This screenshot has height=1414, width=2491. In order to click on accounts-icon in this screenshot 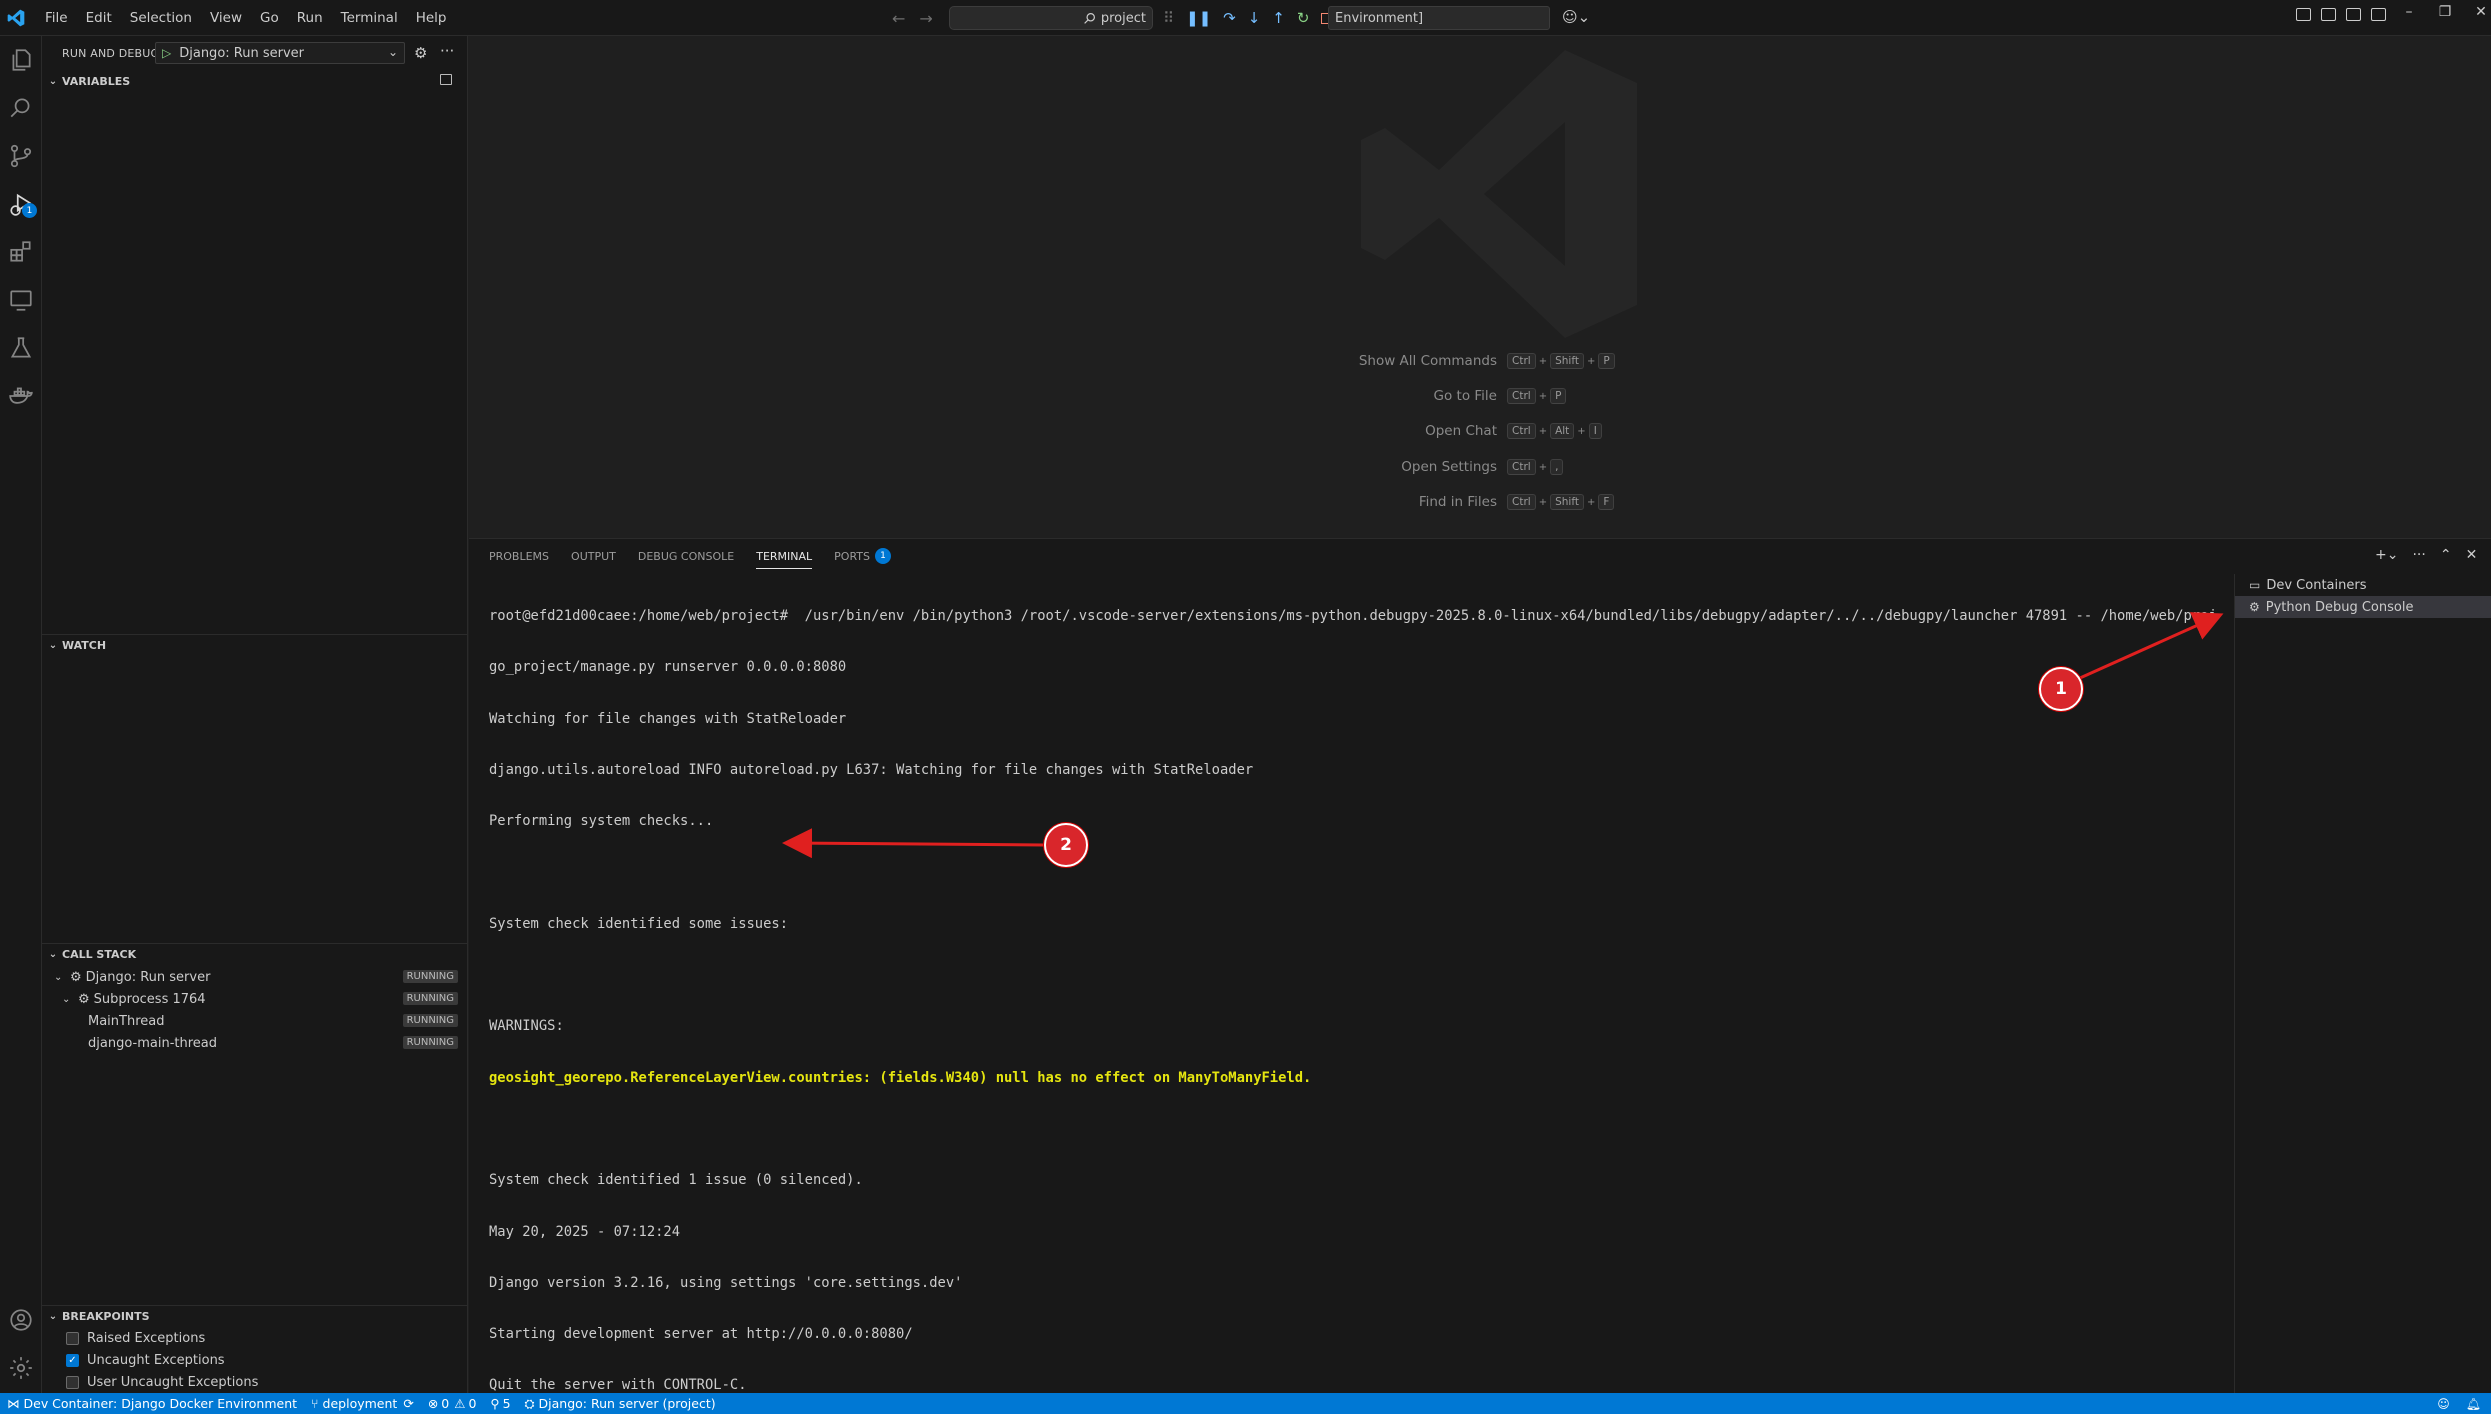, I will do `click(21, 1320)`.